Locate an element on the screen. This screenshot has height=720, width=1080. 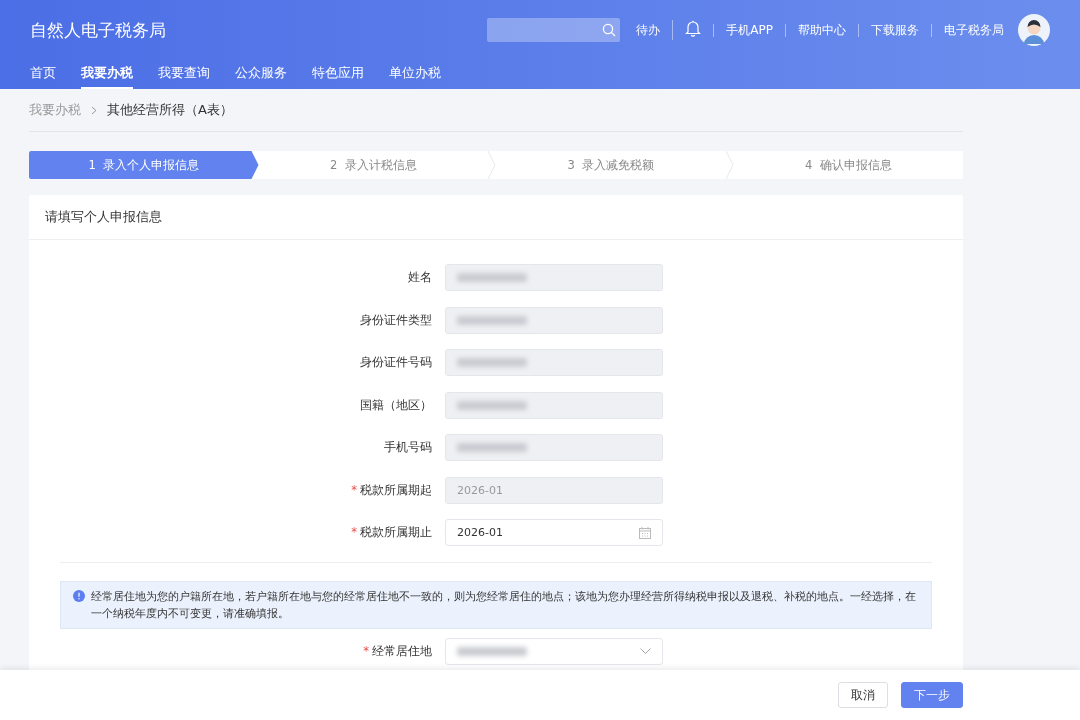
select-field is located at coordinates (554, 651).